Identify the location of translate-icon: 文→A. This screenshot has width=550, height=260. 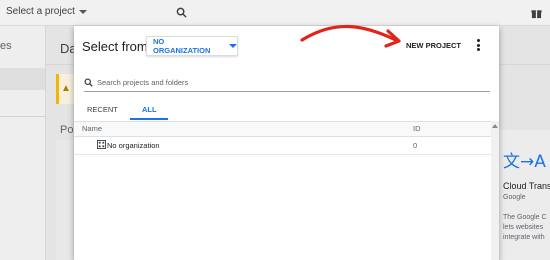
(525, 163).